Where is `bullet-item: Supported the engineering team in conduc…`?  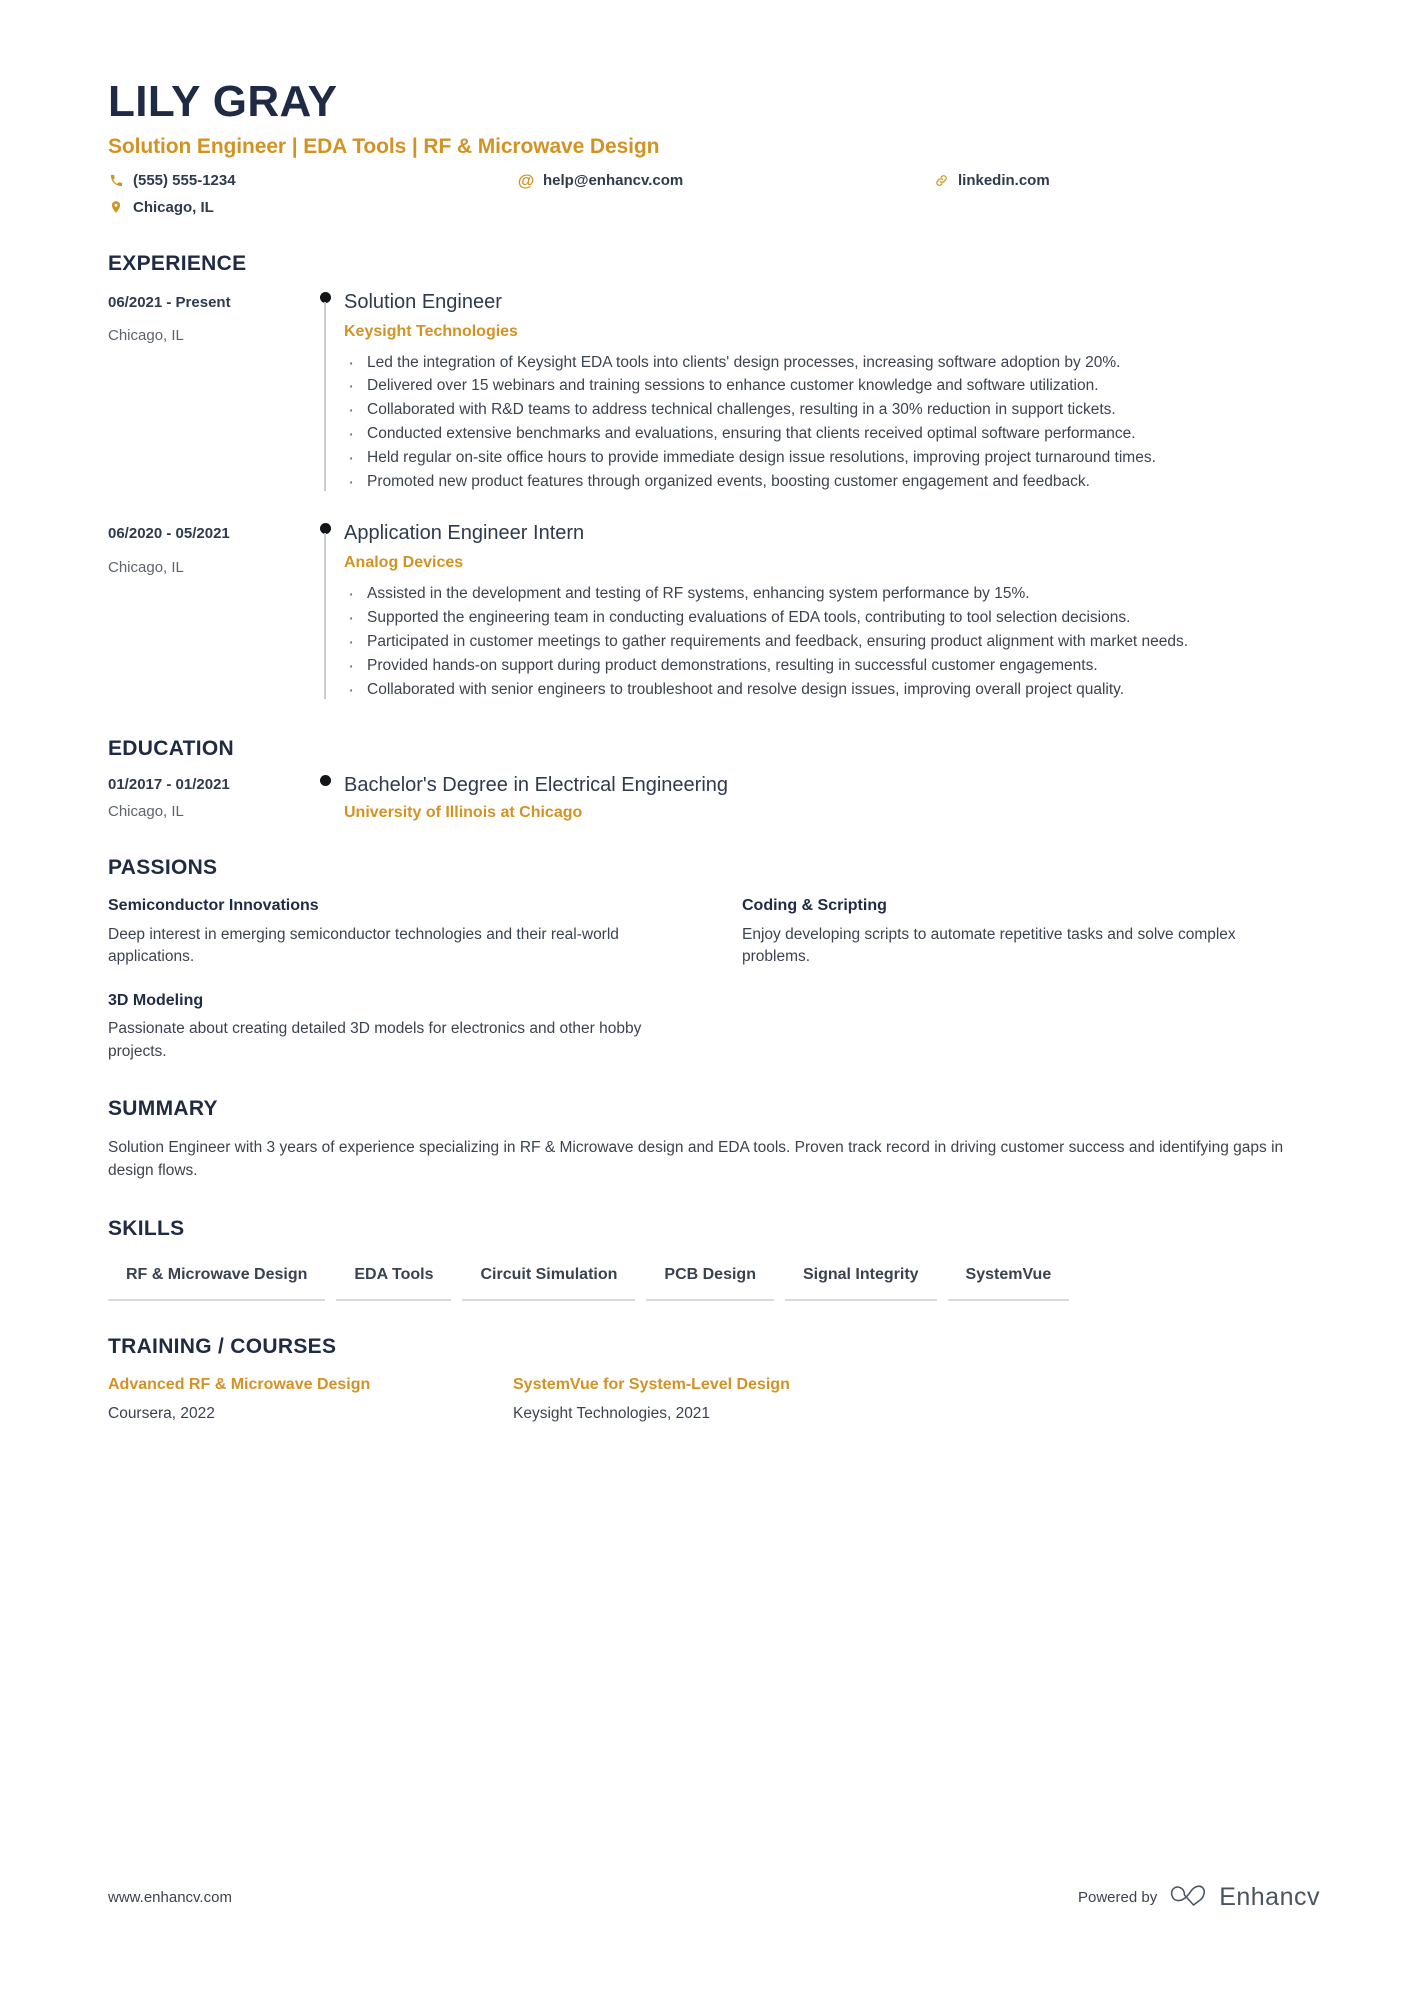
bullet-item: Supported the engineering team in conduc… is located at coordinates (832, 619).